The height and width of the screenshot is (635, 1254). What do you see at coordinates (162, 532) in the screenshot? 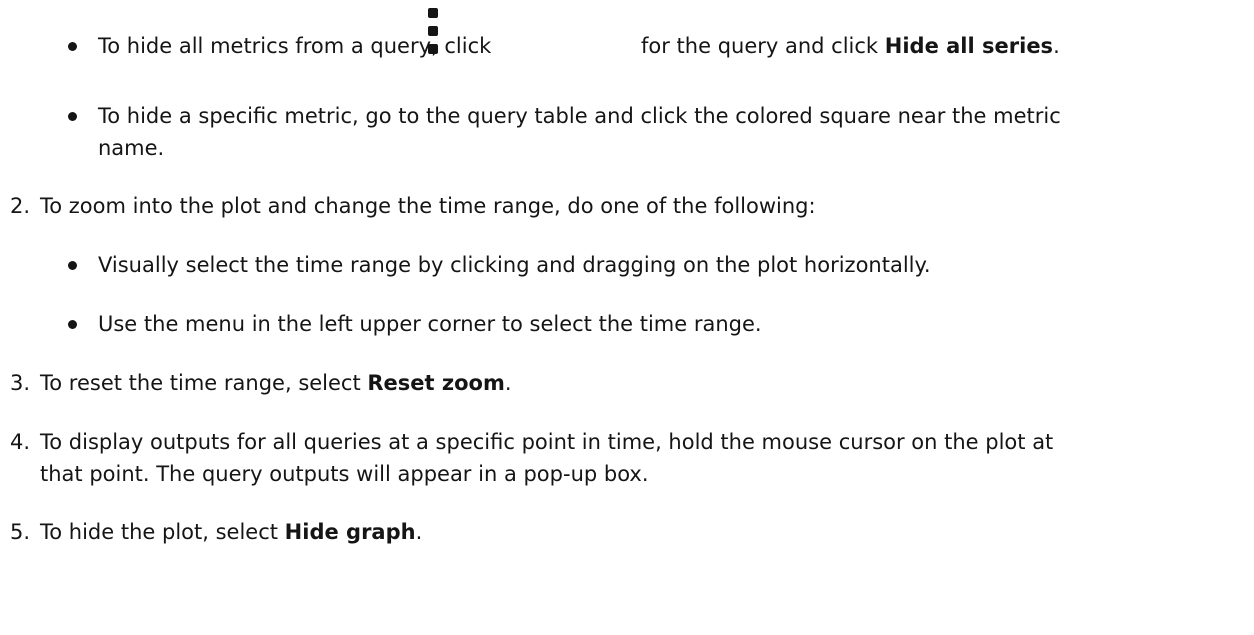
I see `step-hide-graph-text: To hide the plot, select` at bounding box center [162, 532].